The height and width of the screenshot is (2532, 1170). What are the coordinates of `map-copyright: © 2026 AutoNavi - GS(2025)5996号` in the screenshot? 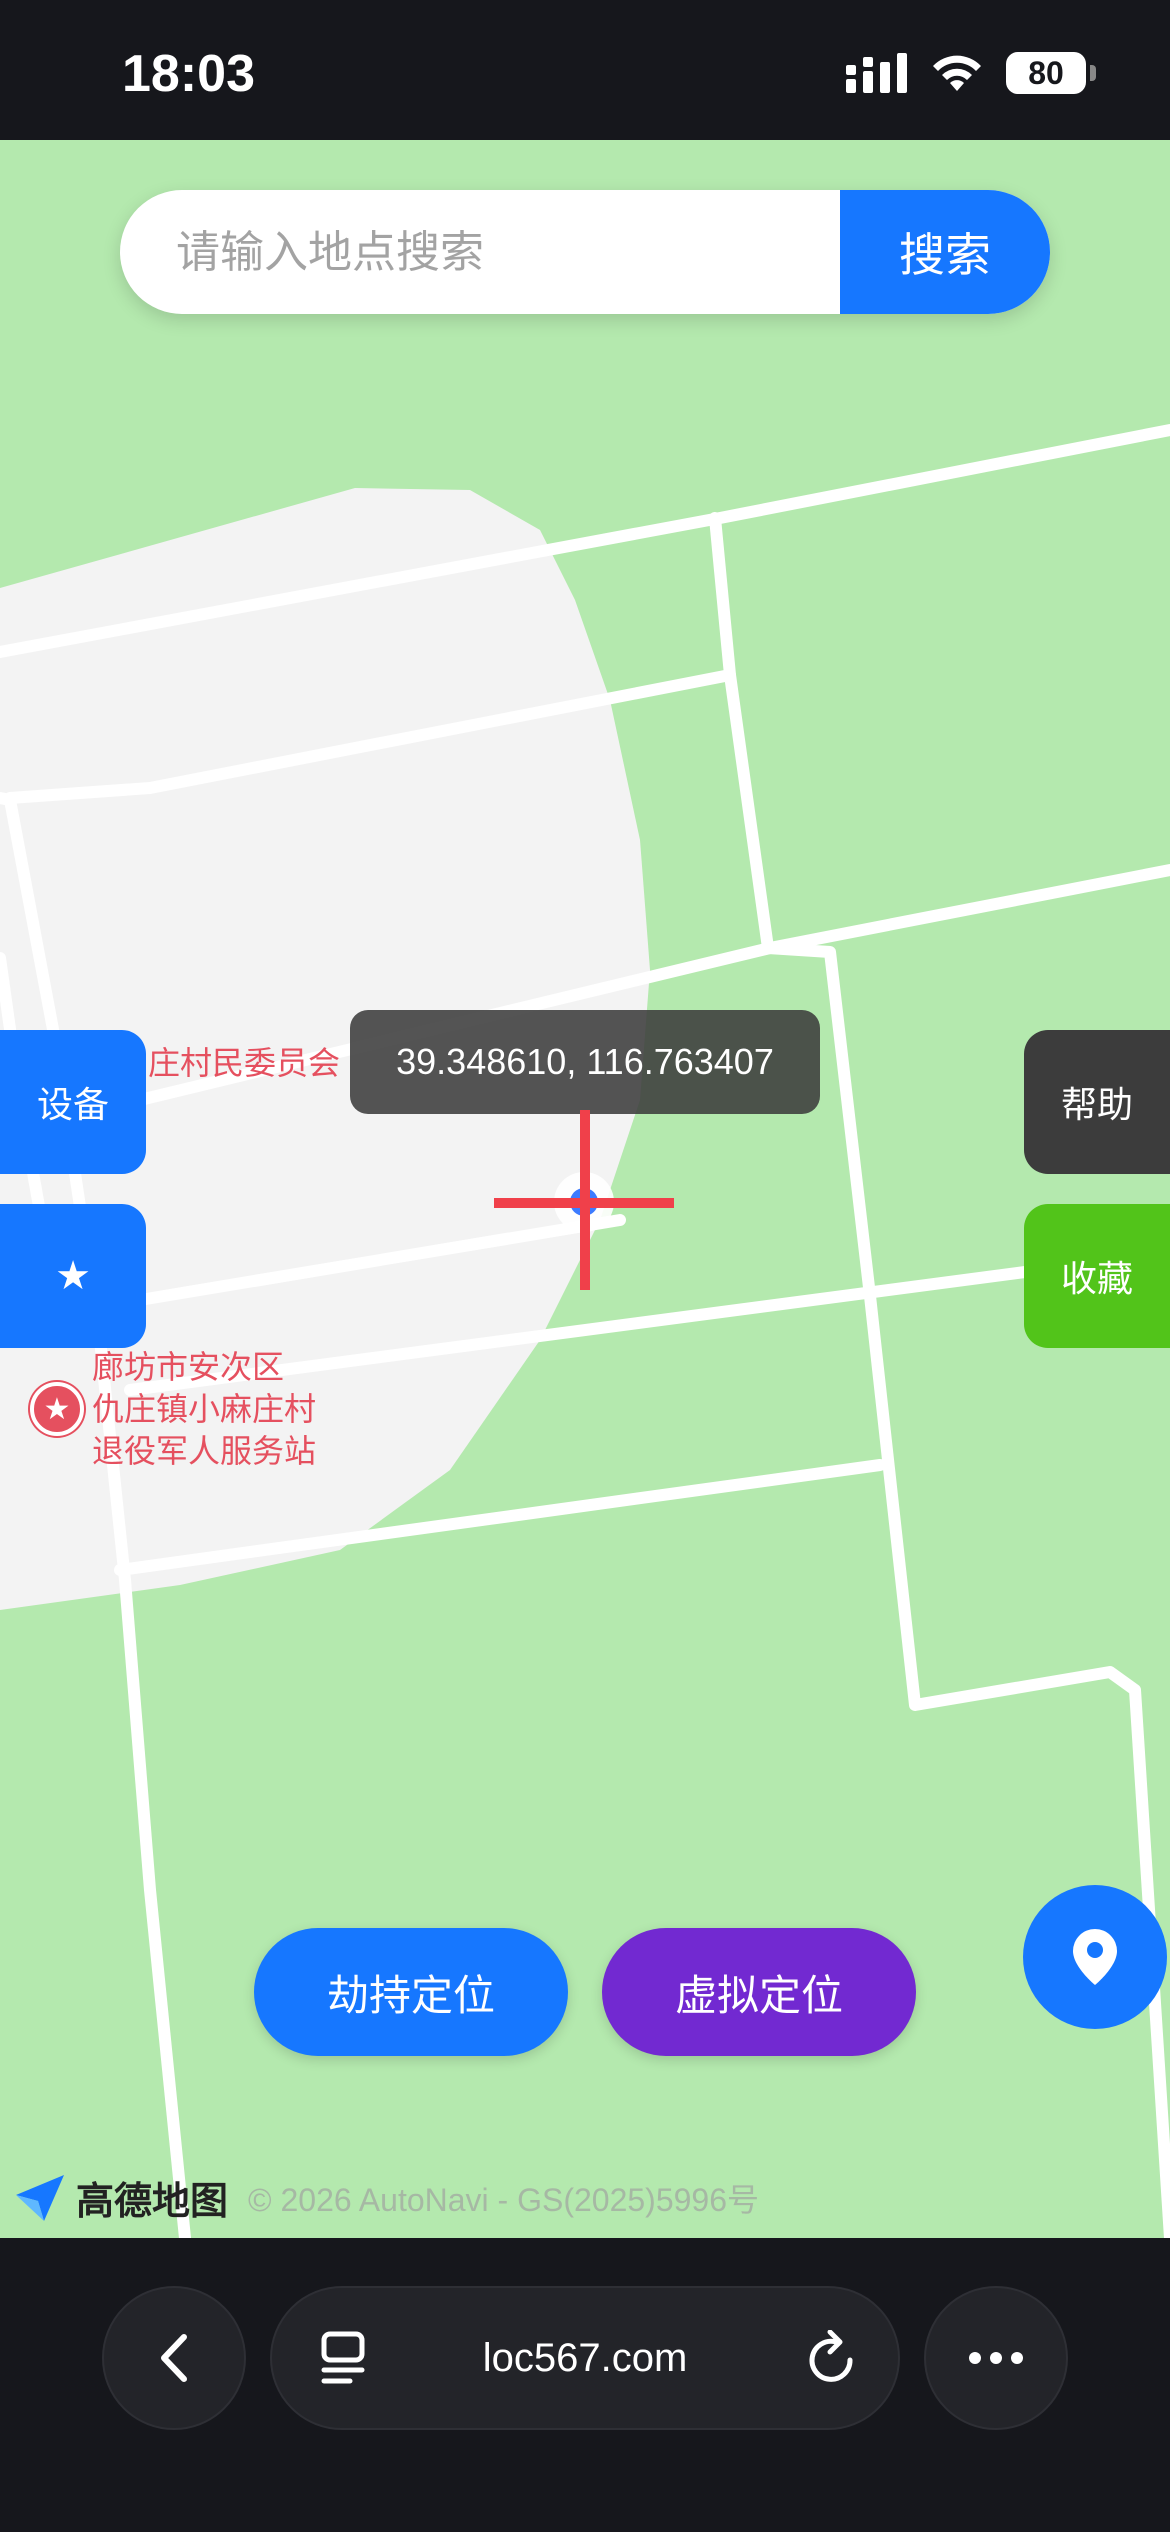 It's located at (504, 2199).